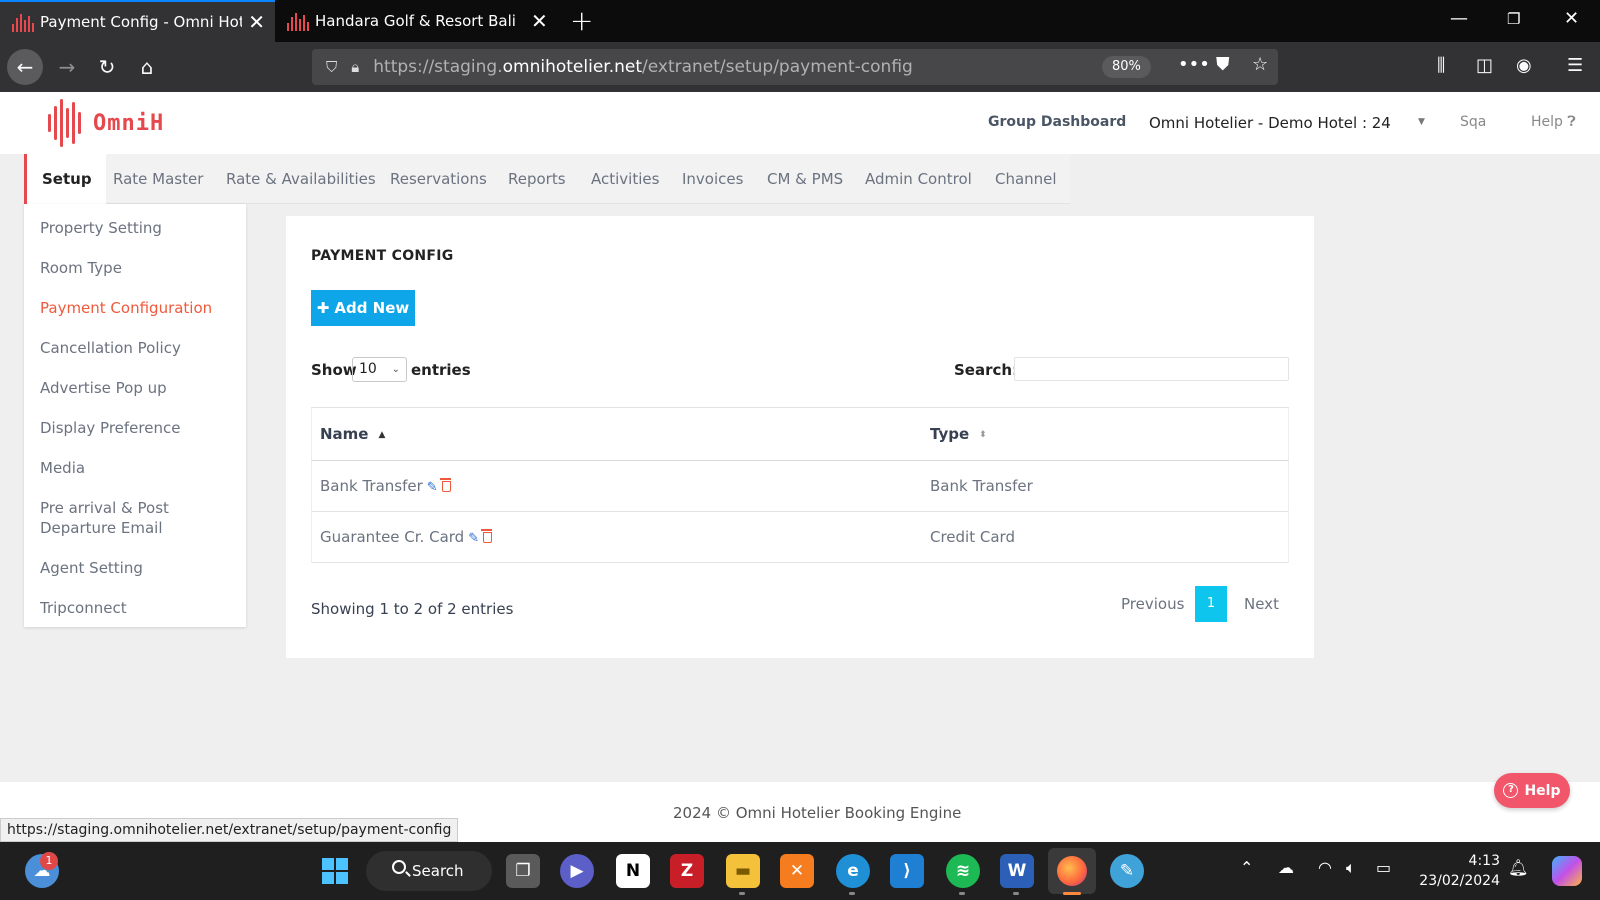 This screenshot has width=1600, height=900. I want to click on entries-per-page-select: 10 ⌄, so click(379, 369).